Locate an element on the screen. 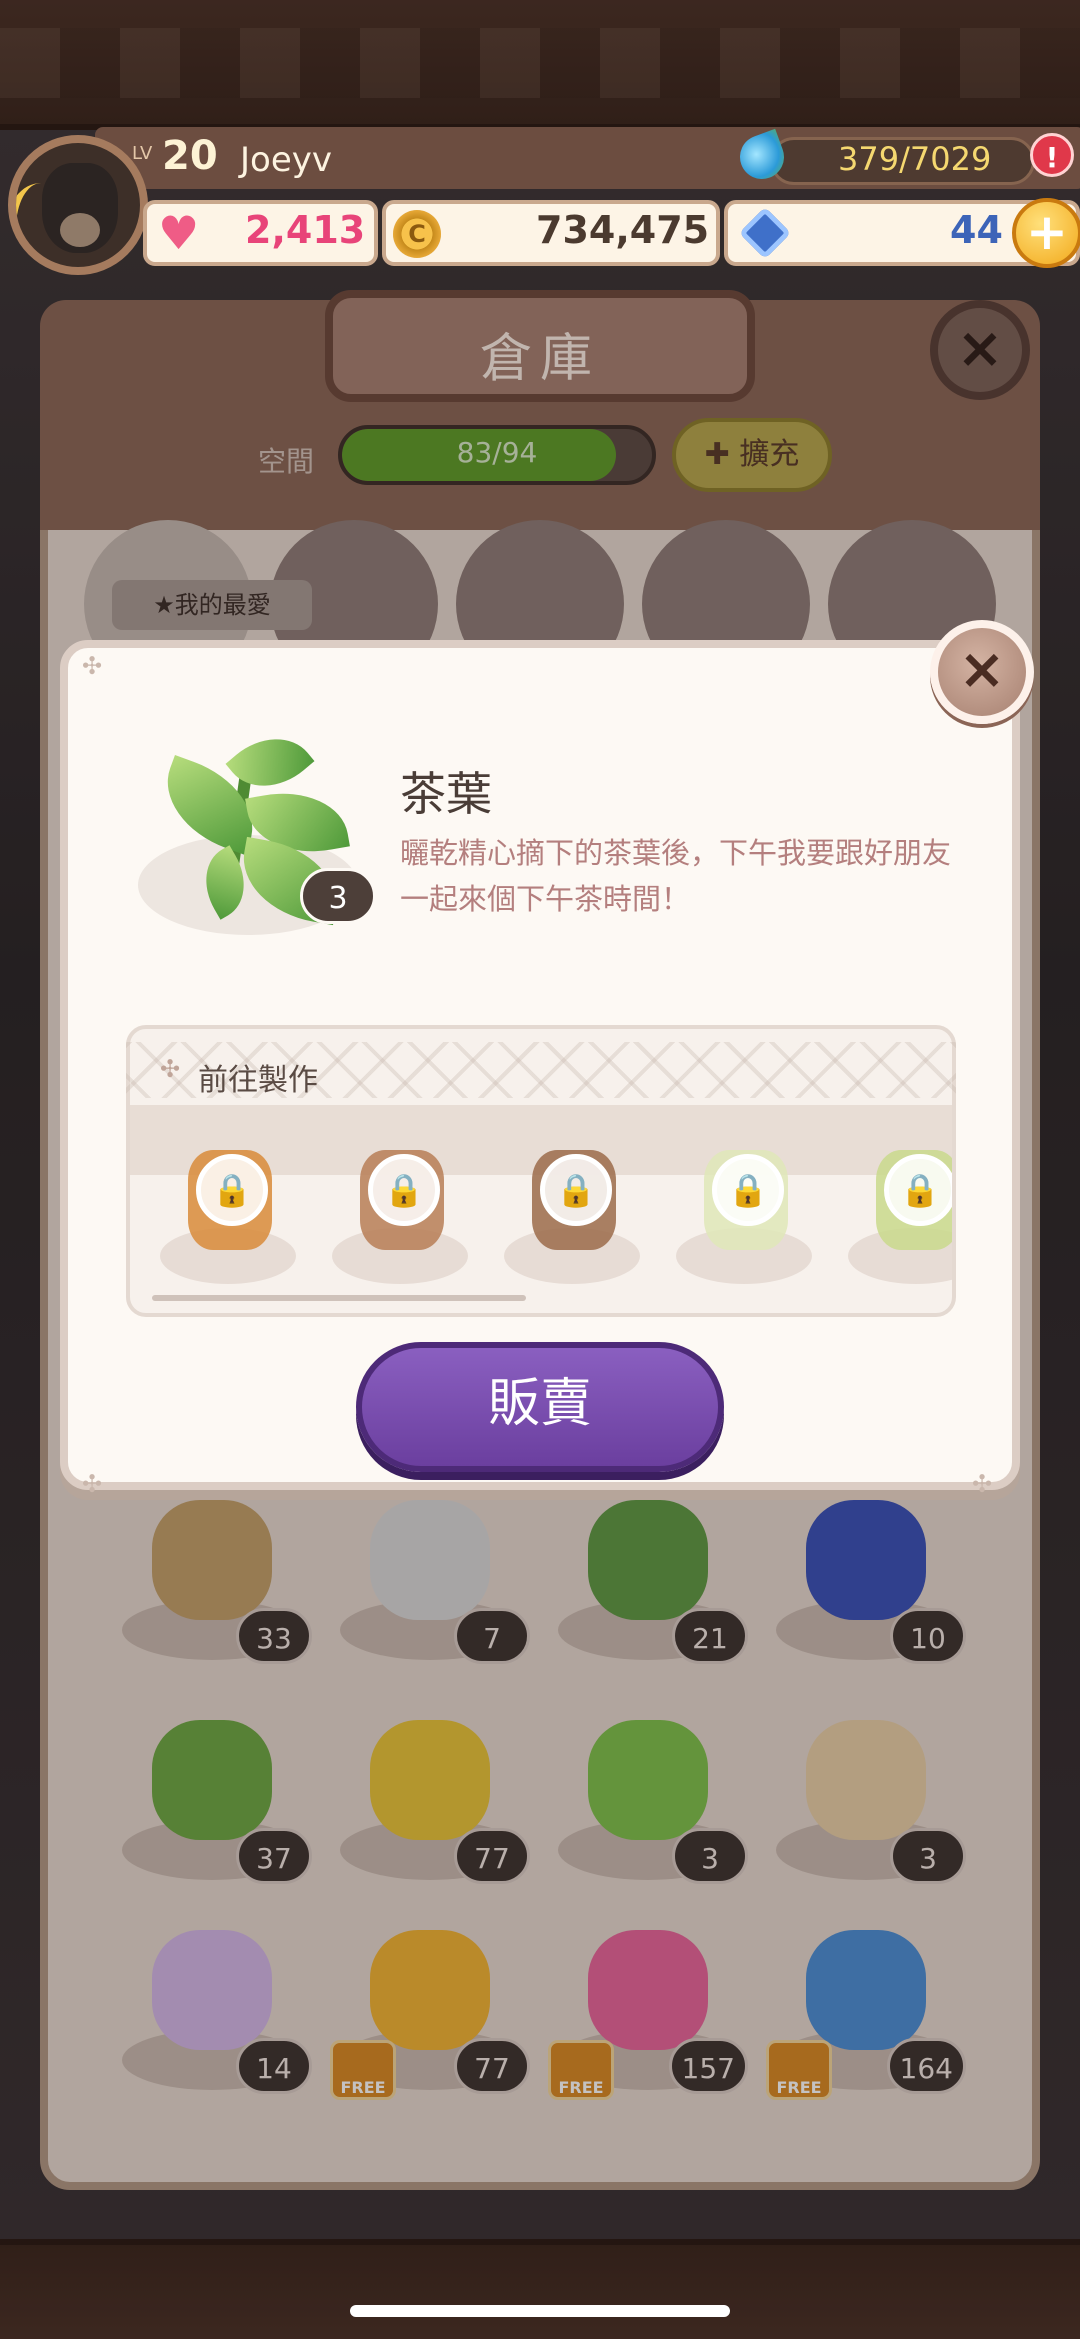 This screenshot has width=1080, height=2339. sell-button: 販賣 is located at coordinates (540, 1407).